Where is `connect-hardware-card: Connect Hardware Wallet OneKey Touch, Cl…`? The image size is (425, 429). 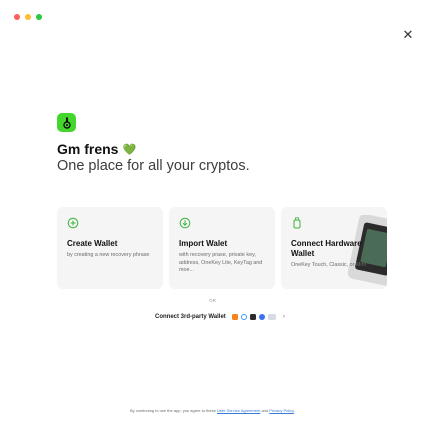
connect-hardware-card: Connect Hardware Wallet OneKey Touch, Cl… is located at coordinates (334, 248).